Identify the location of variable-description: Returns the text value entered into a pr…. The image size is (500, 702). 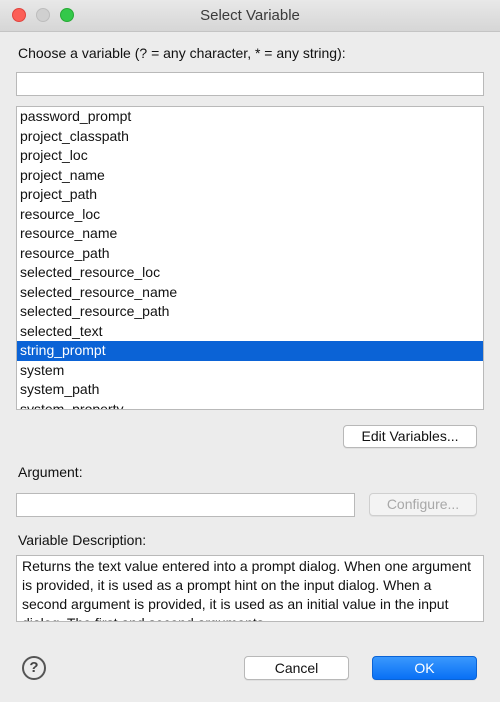
(250, 588).